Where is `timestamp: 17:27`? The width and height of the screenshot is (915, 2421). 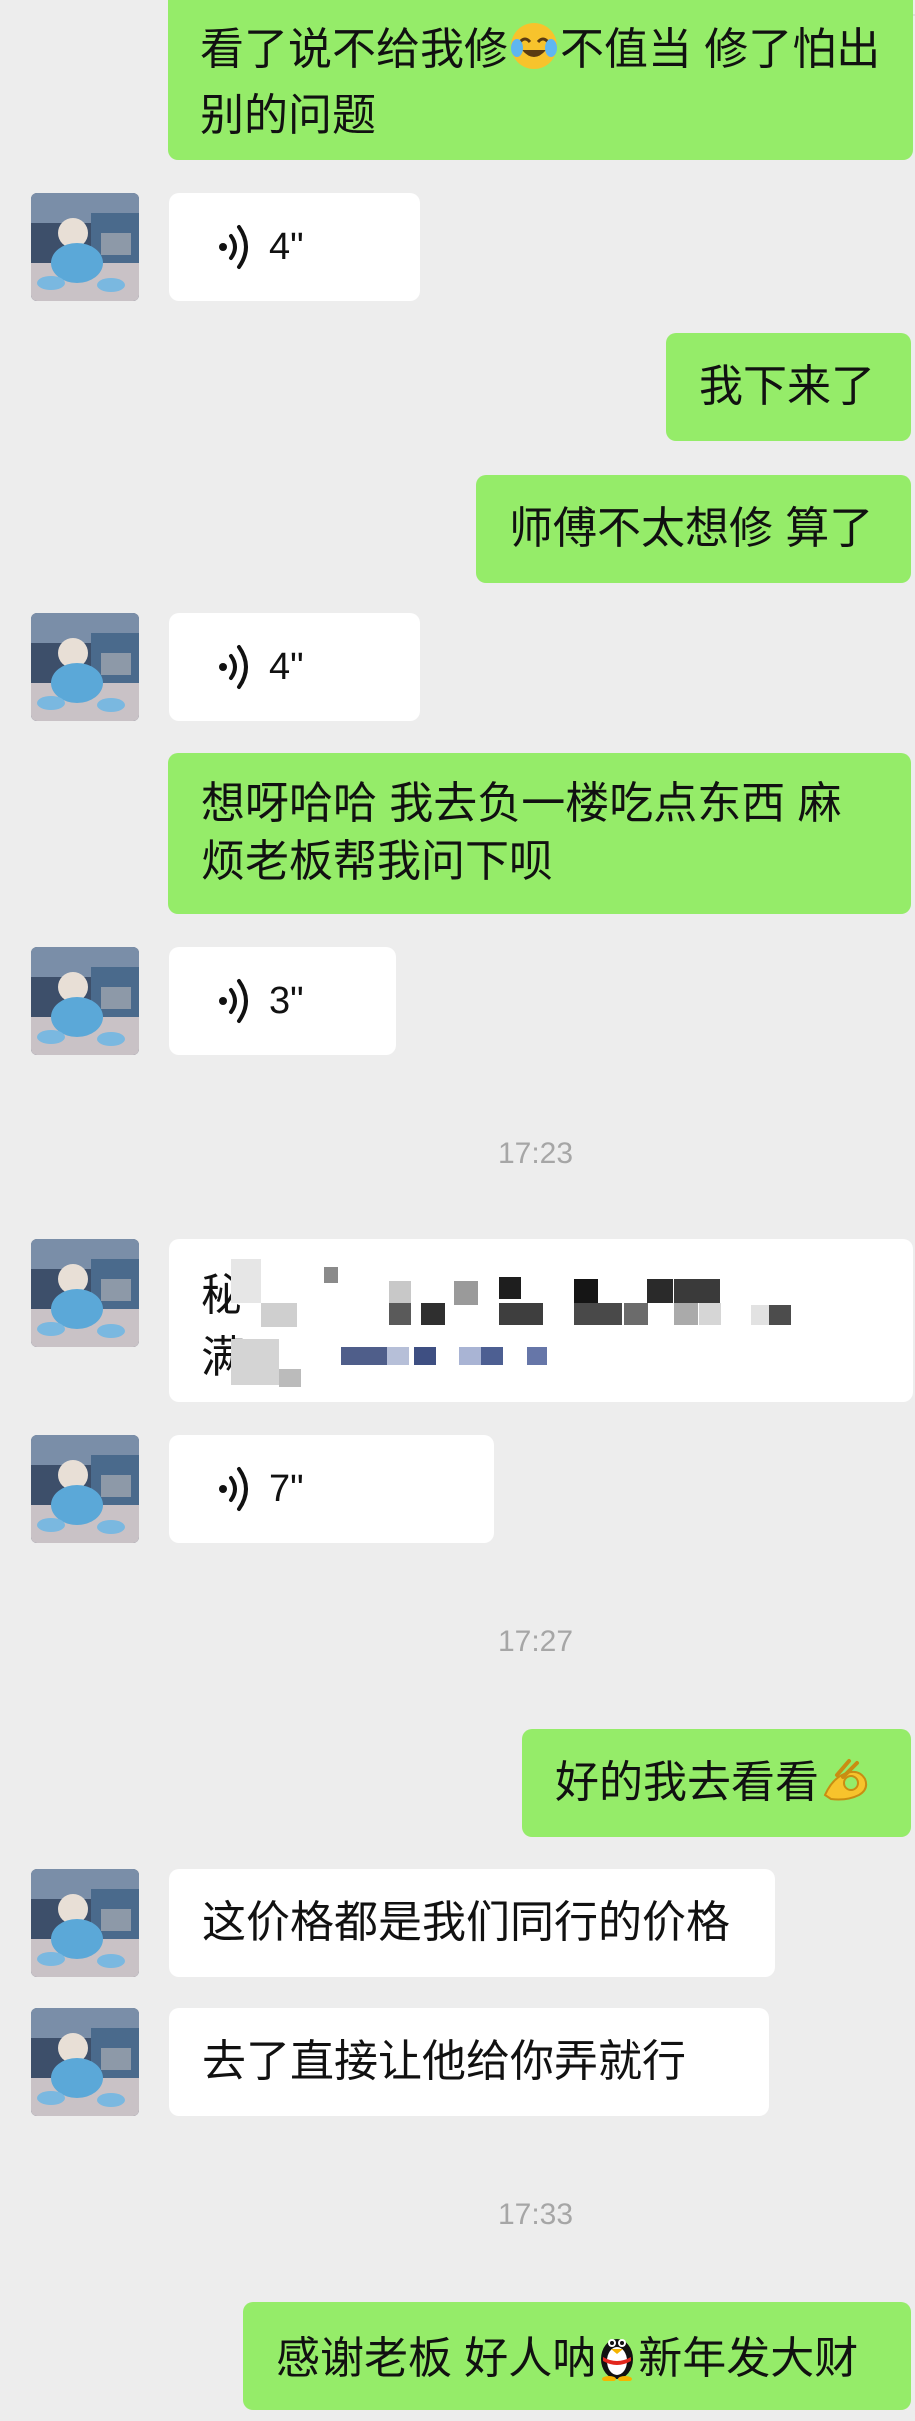
timestamp: 17:27 is located at coordinates (535, 1641).